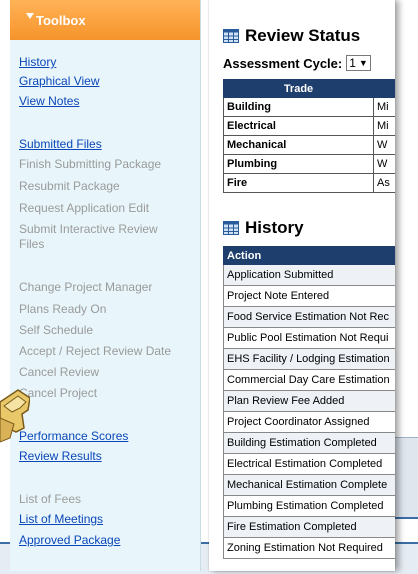 This screenshot has height=574, width=418. What do you see at coordinates (59, 372) in the screenshot?
I see `toolbox-item-cancel-review: Cancel Review` at bounding box center [59, 372].